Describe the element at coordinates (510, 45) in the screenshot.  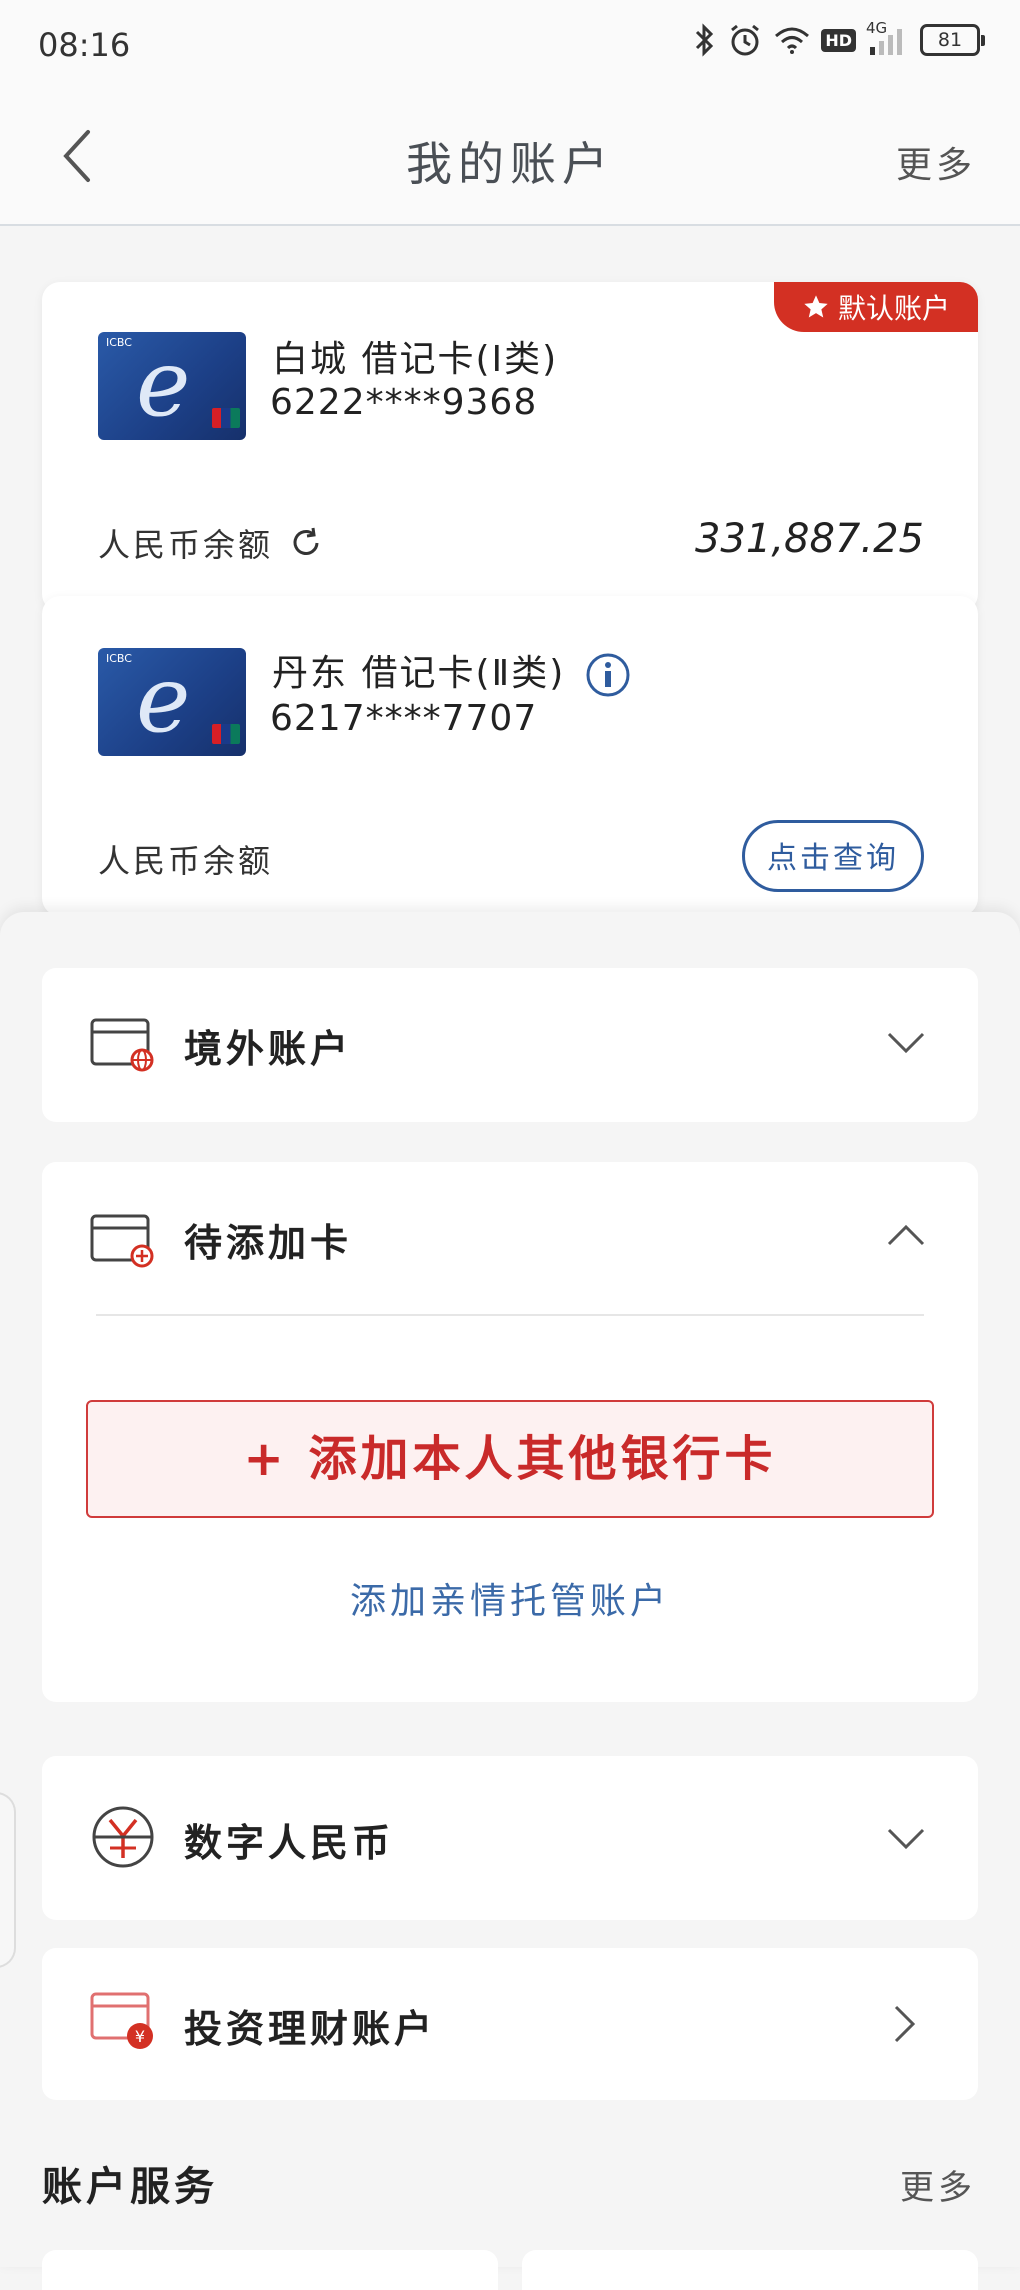
I see `status-bar: 08:16 HD 4G 81` at that location.